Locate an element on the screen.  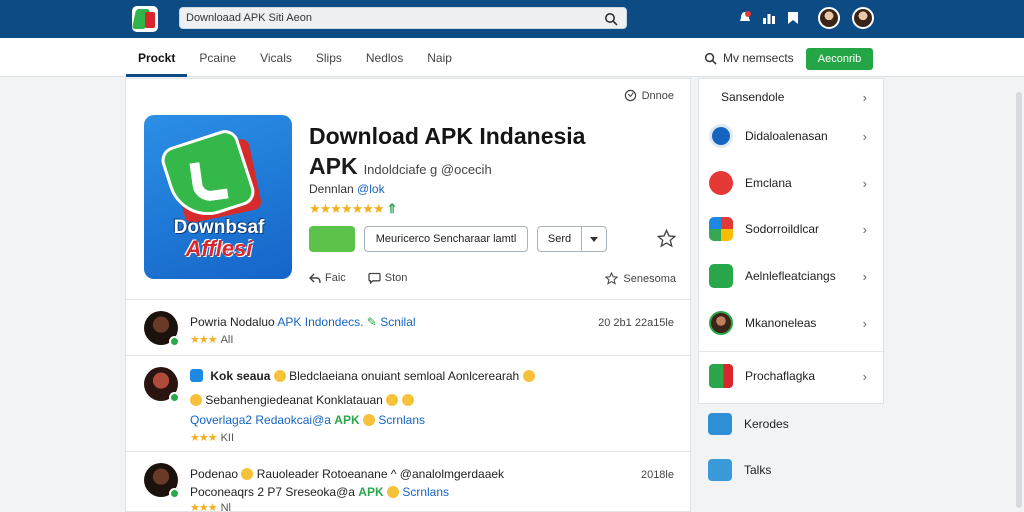
sidebar-lower: Kerodes Talks is located at coordinates (791, 458).